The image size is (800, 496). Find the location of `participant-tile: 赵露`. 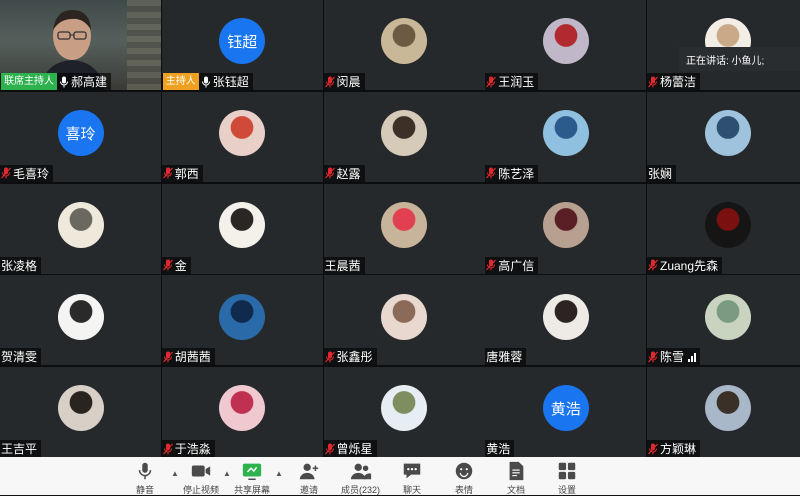

participant-tile: 赵露 is located at coordinates (404, 136).